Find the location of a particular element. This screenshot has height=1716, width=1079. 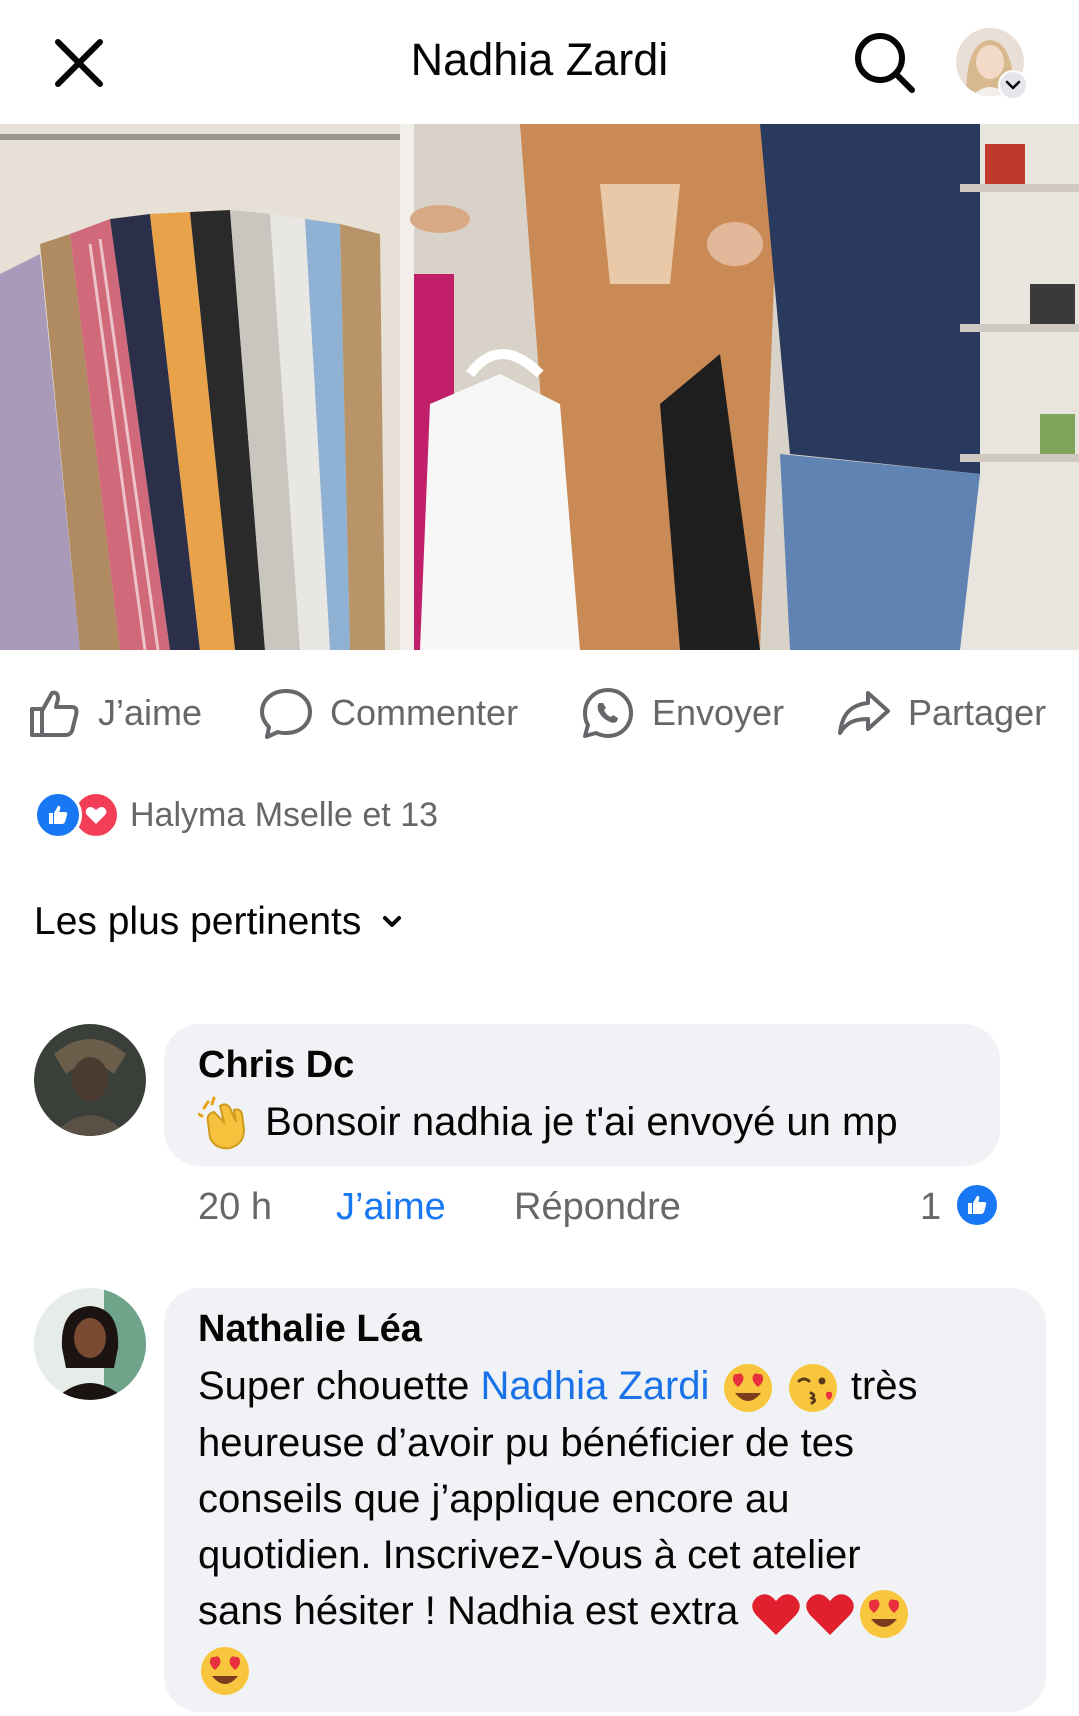

comment-time: 20 h is located at coordinates (235, 1207).